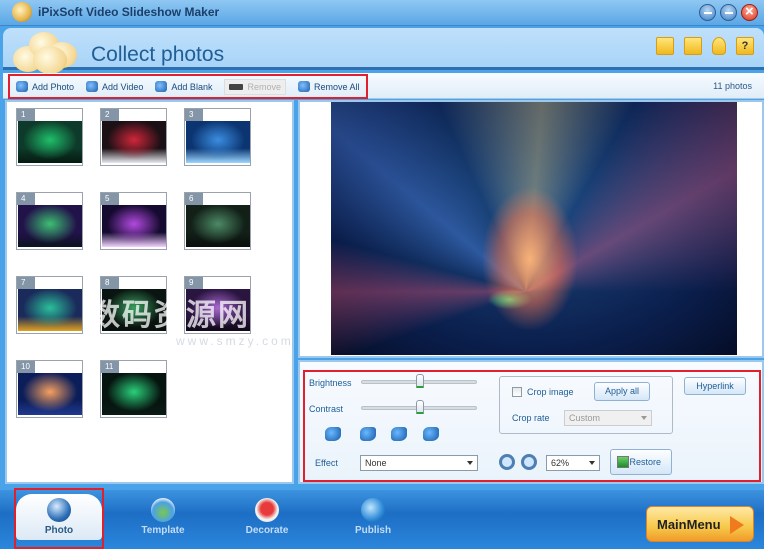  What do you see at coordinates (158, 54) in the screenshot?
I see `page-title: Collect photos` at bounding box center [158, 54].